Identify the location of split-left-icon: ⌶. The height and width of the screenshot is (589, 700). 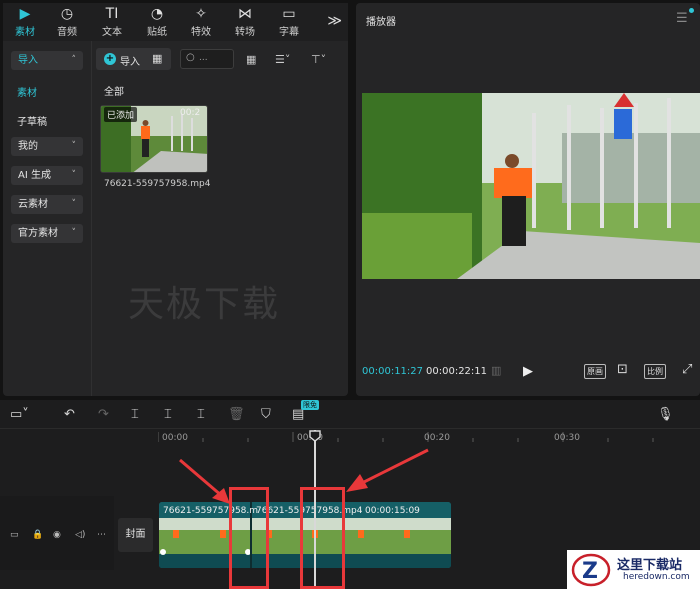
(168, 414).